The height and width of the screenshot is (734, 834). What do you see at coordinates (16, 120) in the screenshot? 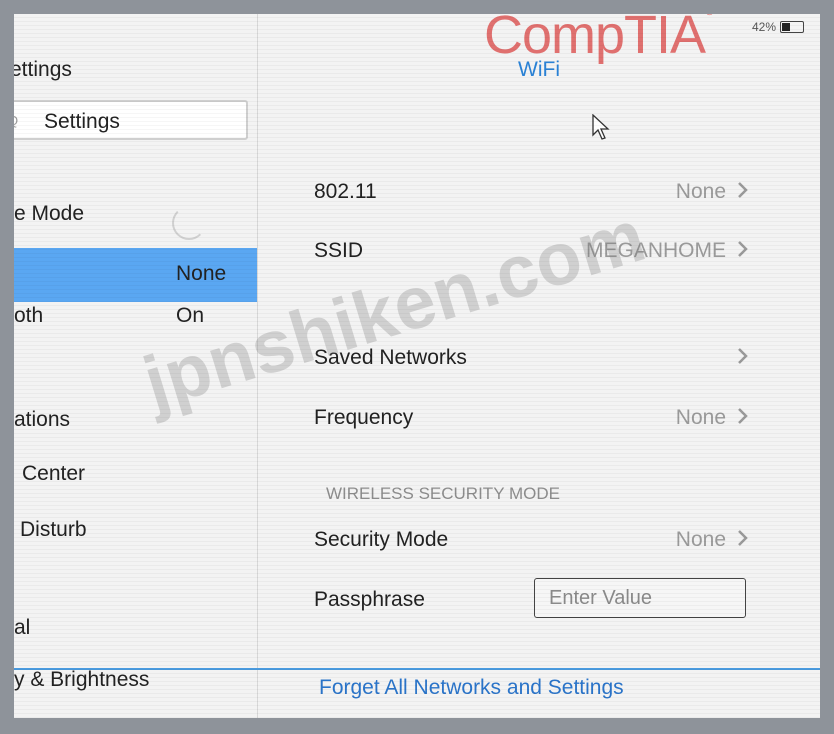
I see `search-icon: Q` at bounding box center [16, 120].